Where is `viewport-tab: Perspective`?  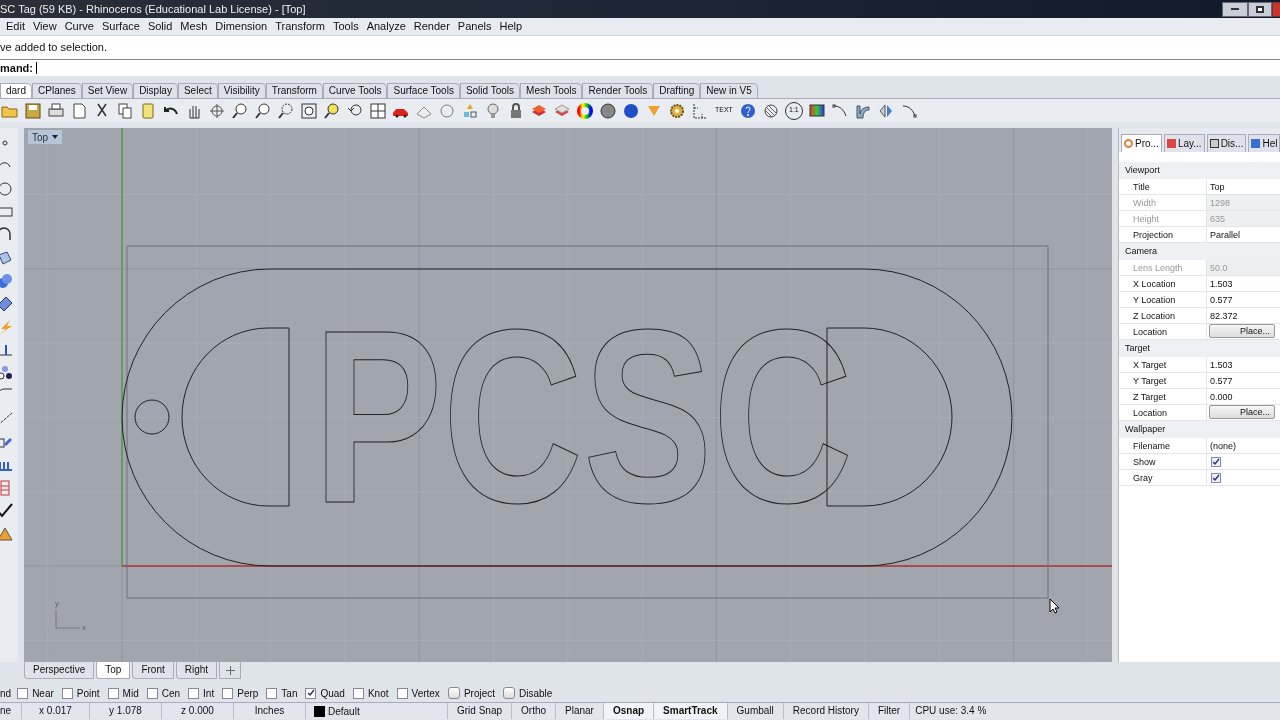 viewport-tab: Perspective is located at coordinates (59, 670).